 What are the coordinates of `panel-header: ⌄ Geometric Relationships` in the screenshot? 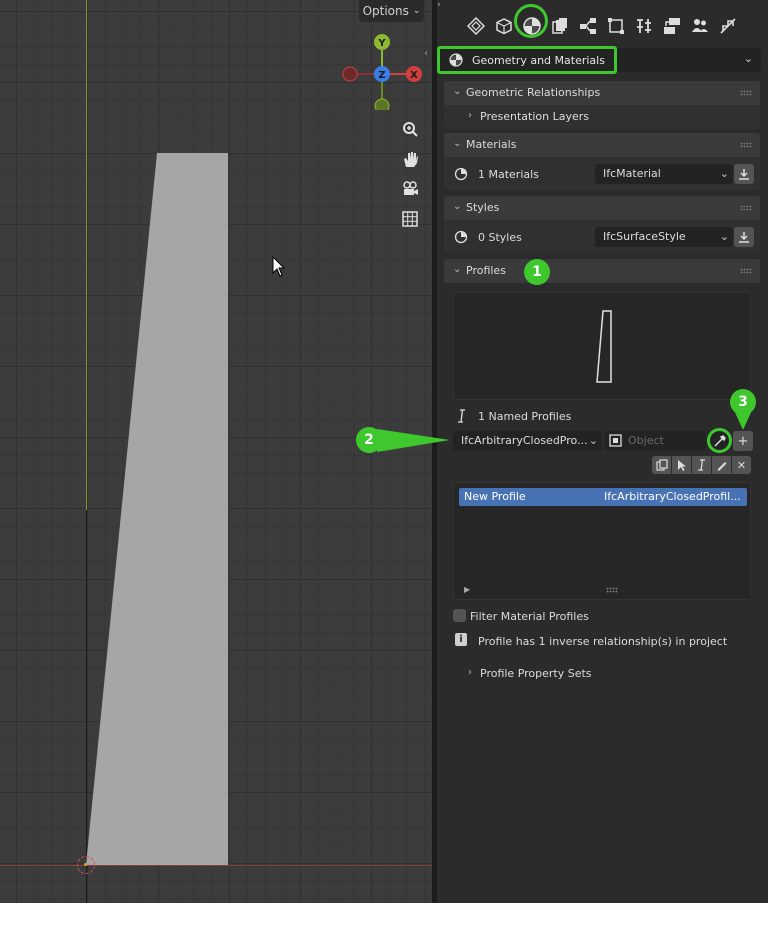 It's located at (602, 93).